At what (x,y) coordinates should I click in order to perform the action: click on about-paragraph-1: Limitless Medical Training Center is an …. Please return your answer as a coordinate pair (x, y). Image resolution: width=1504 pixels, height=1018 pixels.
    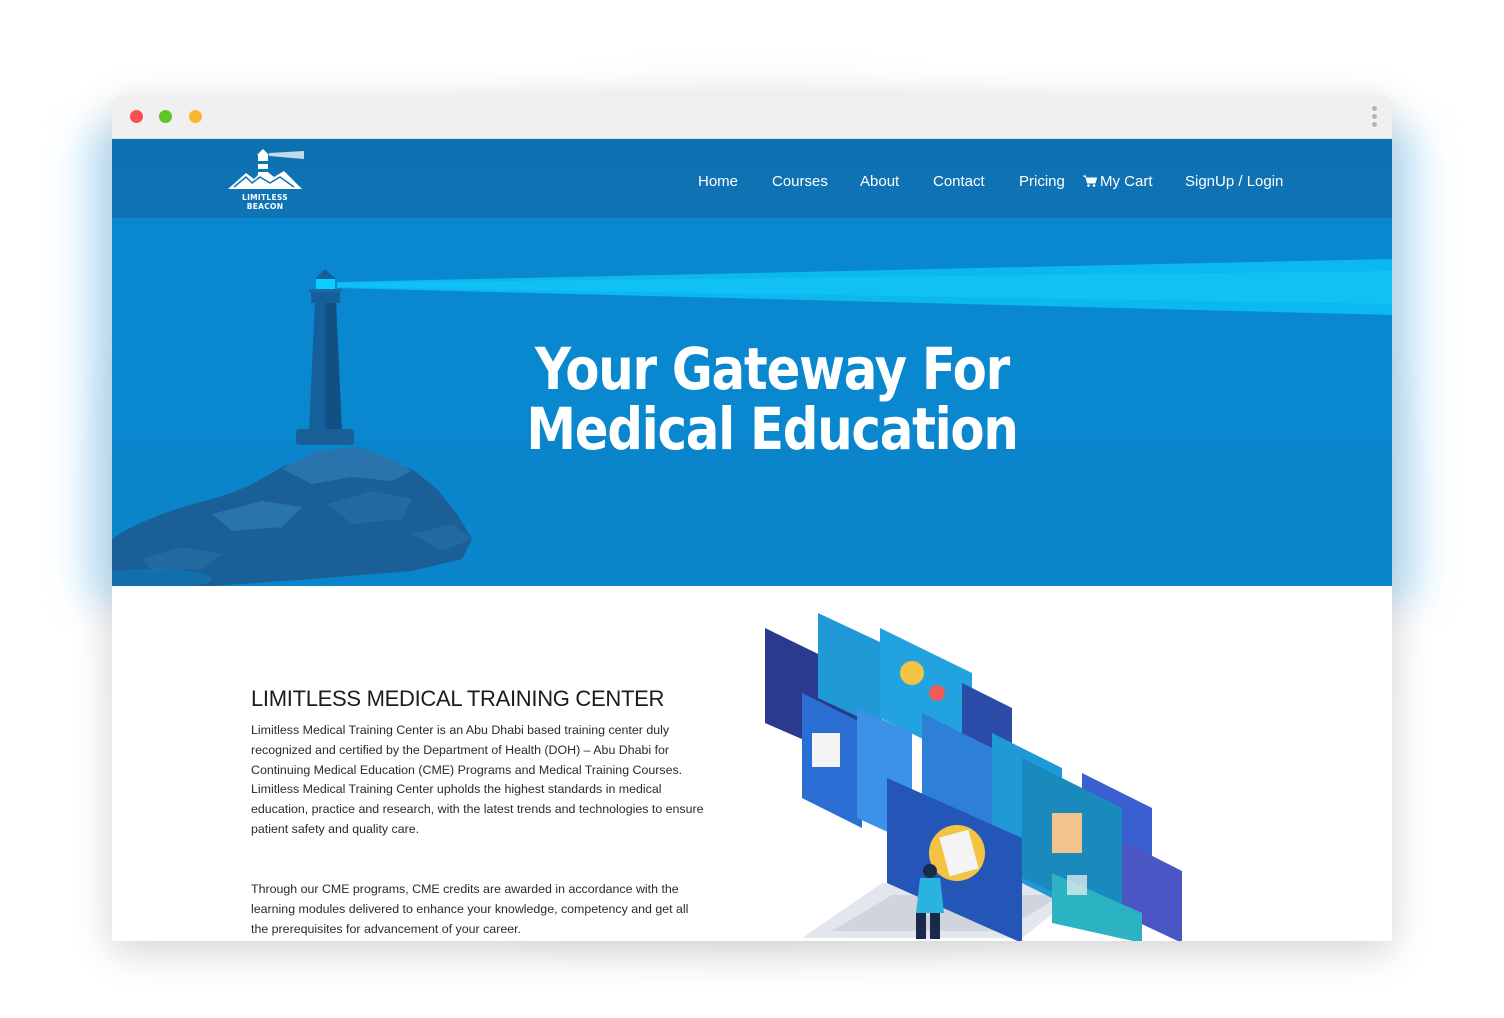
    Looking at the image, I should click on (477, 779).